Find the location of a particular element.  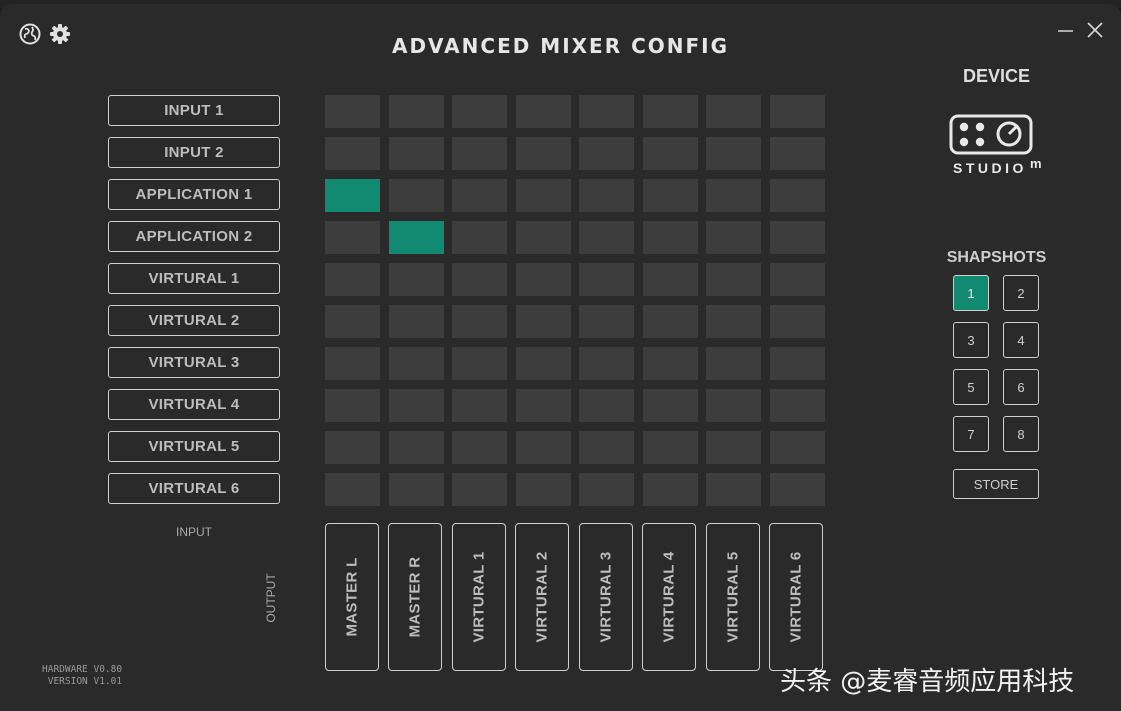

output-button: MASTER L is located at coordinates (352, 597).